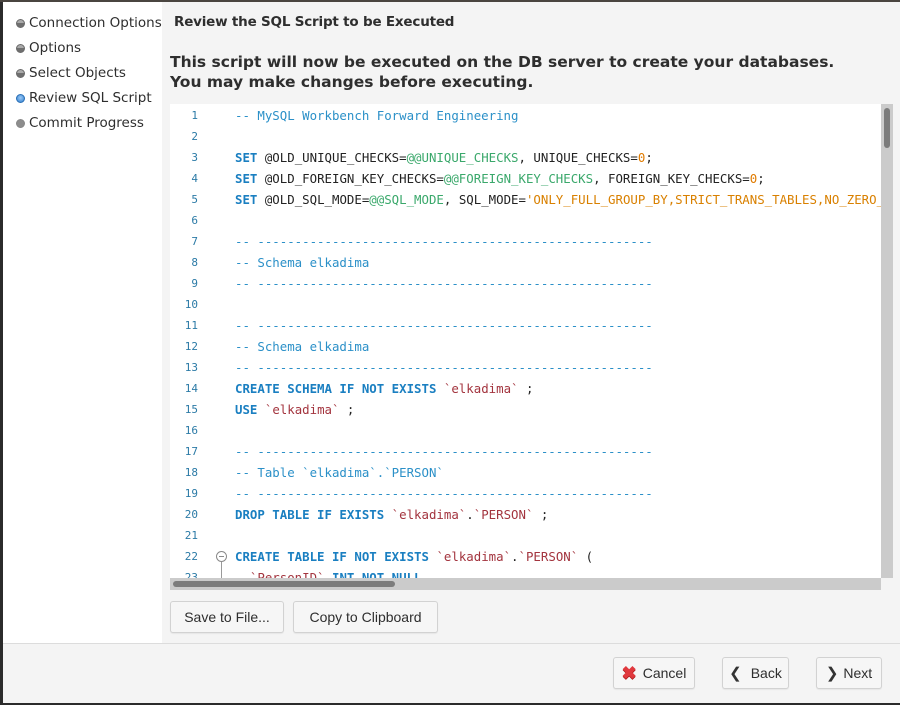 Image resolution: width=900 pixels, height=705 pixels. What do you see at coordinates (20, 98) in the screenshot?
I see `step-active-icon` at bounding box center [20, 98].